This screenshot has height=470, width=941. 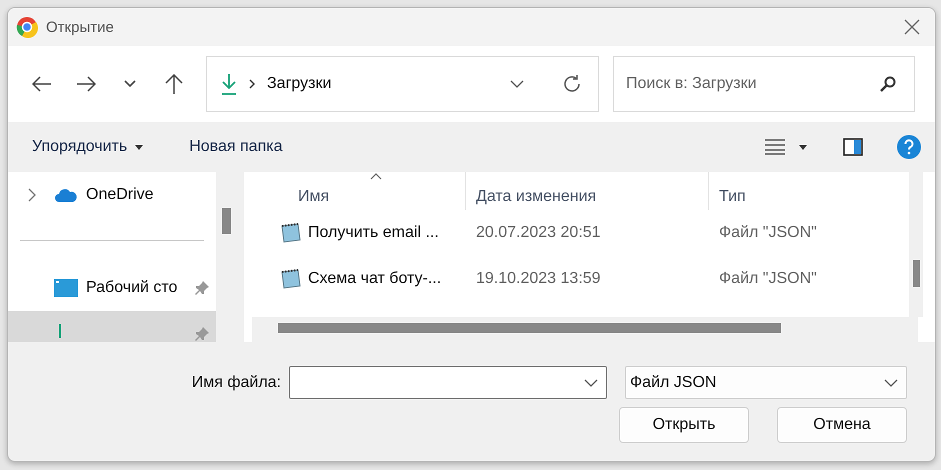 I want to click on date-cell-text: 20.07.2023 20:51, so click(x=538, y=233).